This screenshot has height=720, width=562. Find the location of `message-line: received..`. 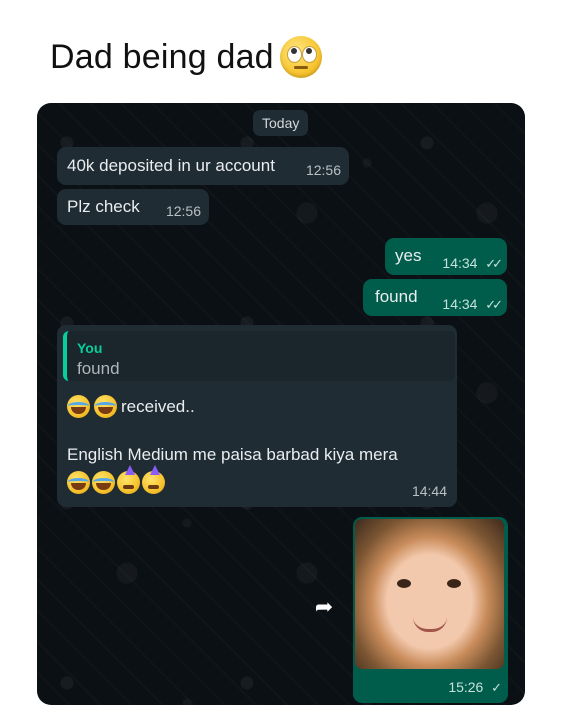

message-line: received.. is located at coordinates (131, 406).